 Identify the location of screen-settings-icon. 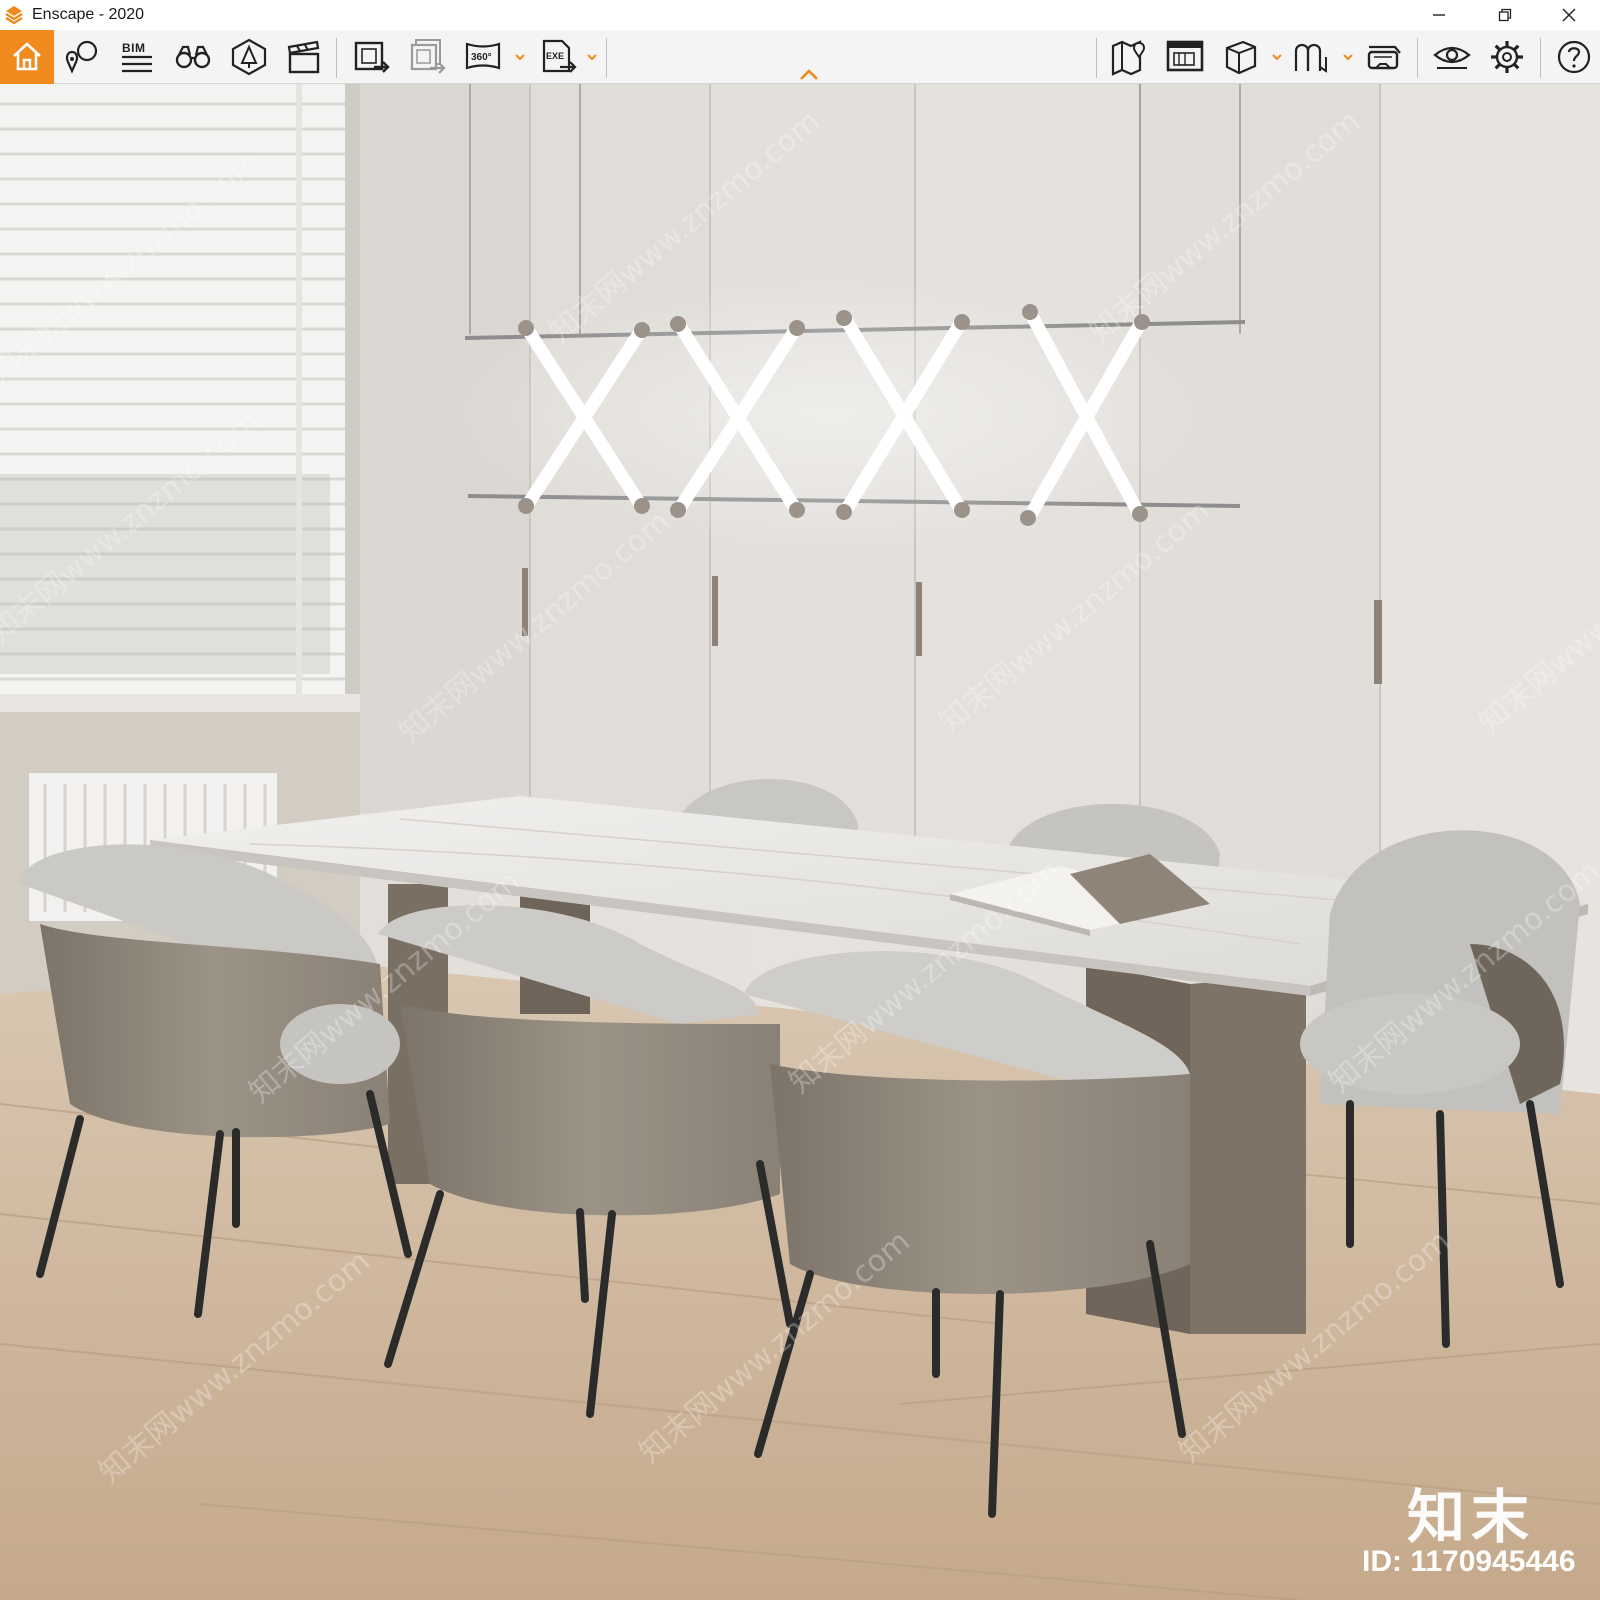
(1185, 56).